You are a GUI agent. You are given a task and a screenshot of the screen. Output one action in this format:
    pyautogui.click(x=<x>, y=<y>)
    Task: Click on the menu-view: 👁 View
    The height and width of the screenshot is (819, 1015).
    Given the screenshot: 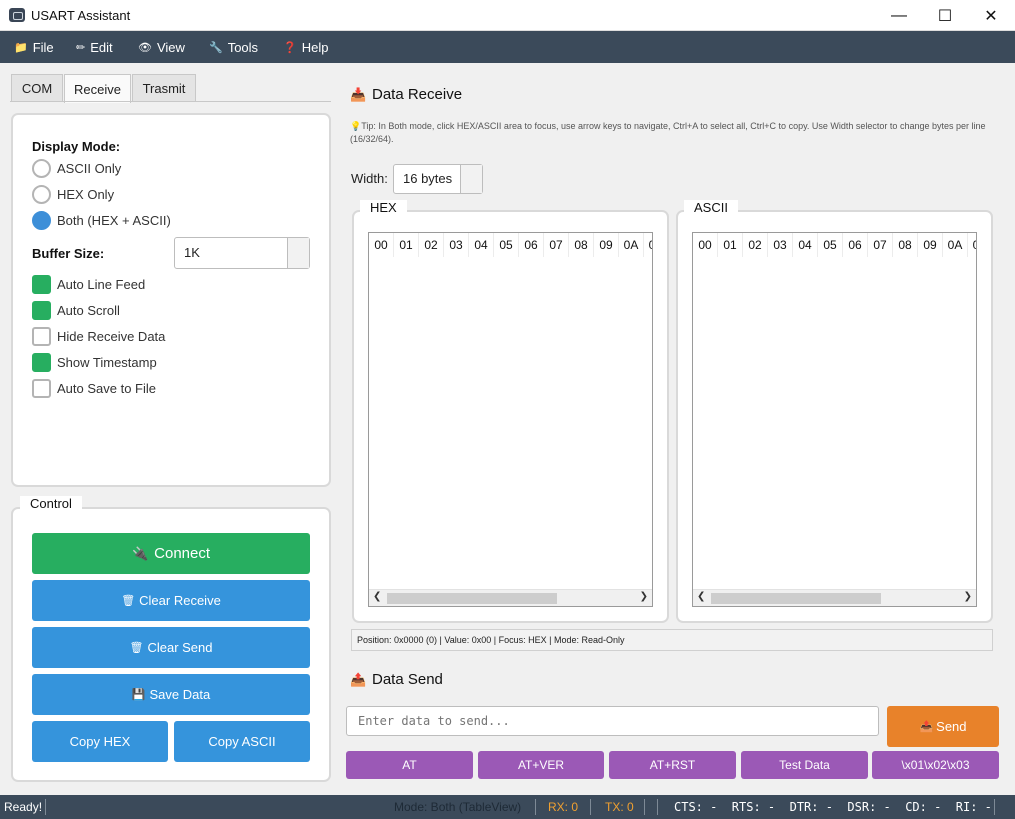 What is the action you would take?
    pyautogui.click(x=161, y=47)
    